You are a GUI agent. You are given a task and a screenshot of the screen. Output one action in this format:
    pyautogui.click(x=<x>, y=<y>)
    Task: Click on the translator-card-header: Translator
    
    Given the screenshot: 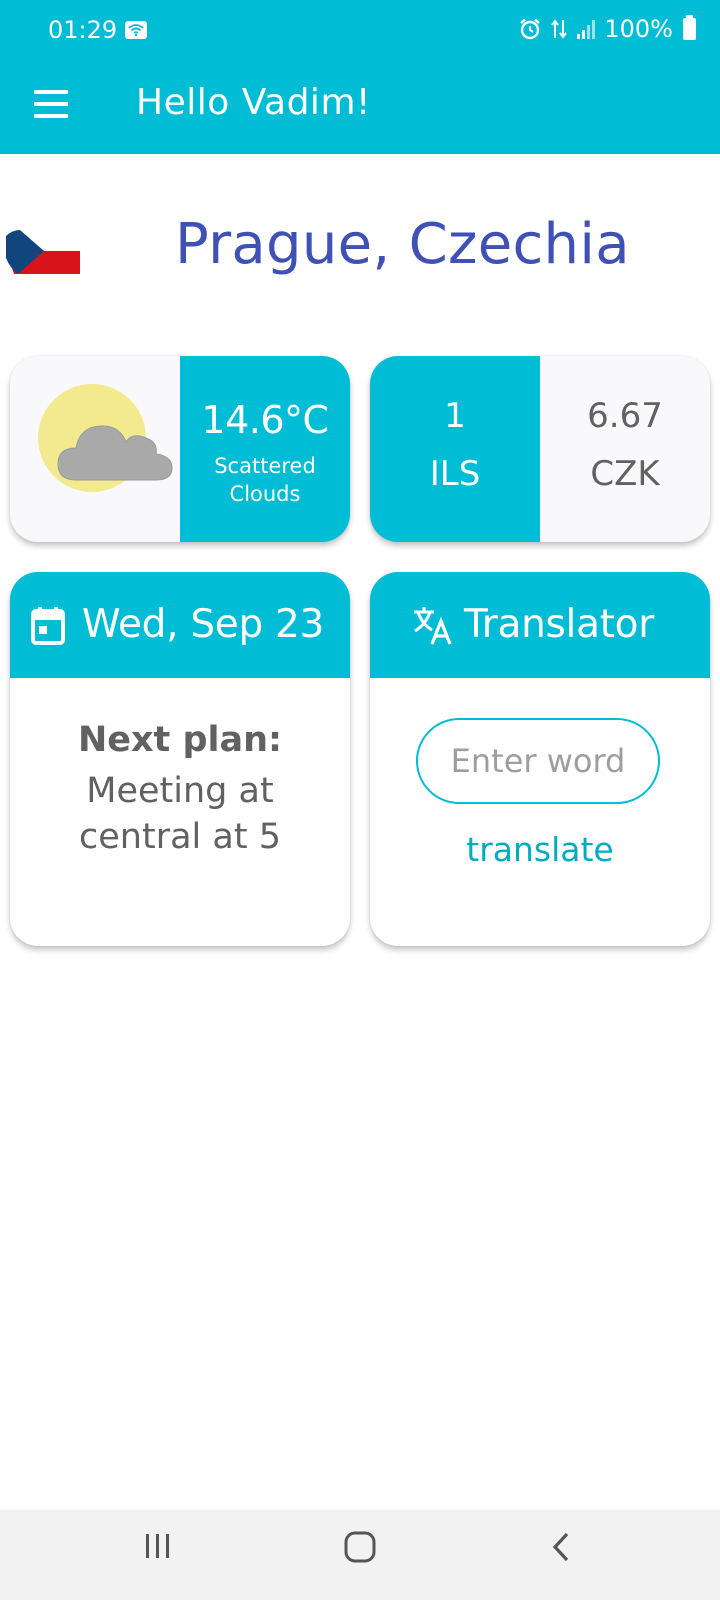 What is the action you would take?
    pyautogui.click(x=540, y=625)
    